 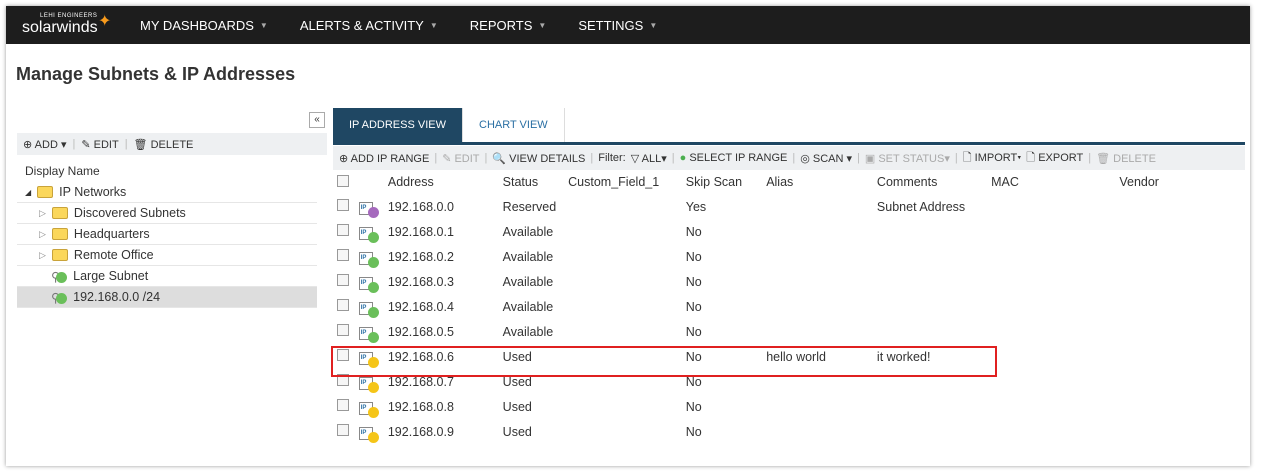 What do you see at coordinates (992, 158) in the screenshot?
I see `import-button: 🗋 IMPORT▾` at bounding box center [992, 158].